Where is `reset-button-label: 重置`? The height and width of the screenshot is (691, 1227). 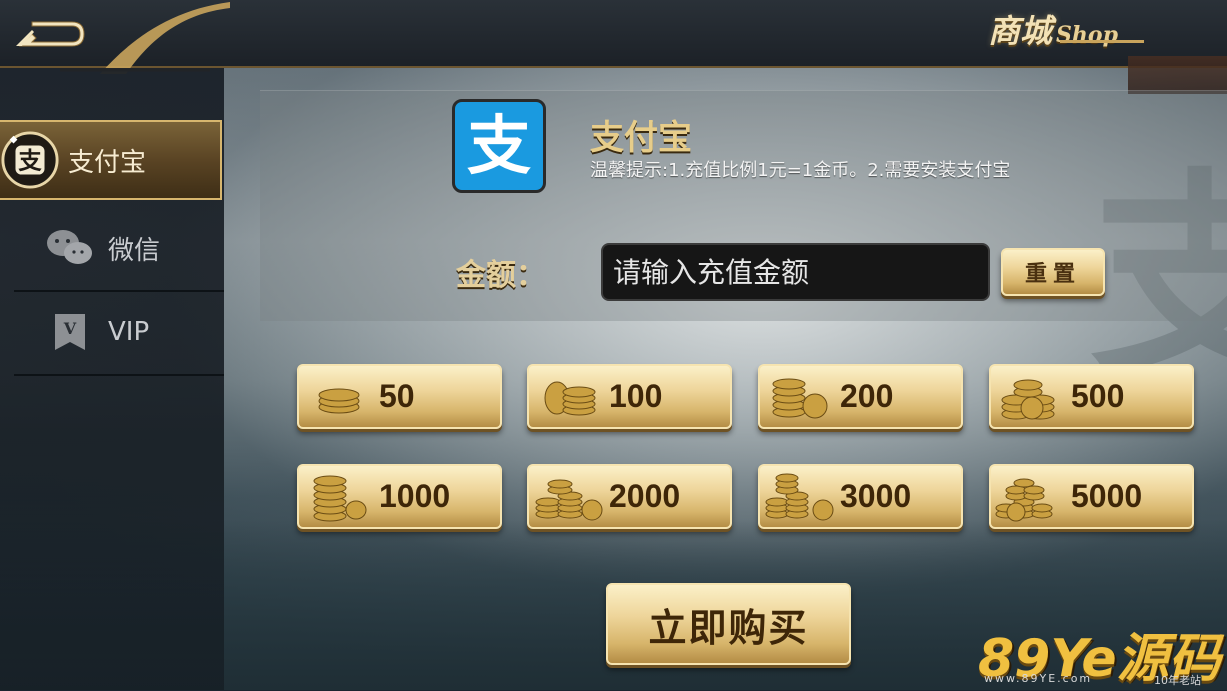 reset-button-label: 重置 is located at coordinates (1052, 274).